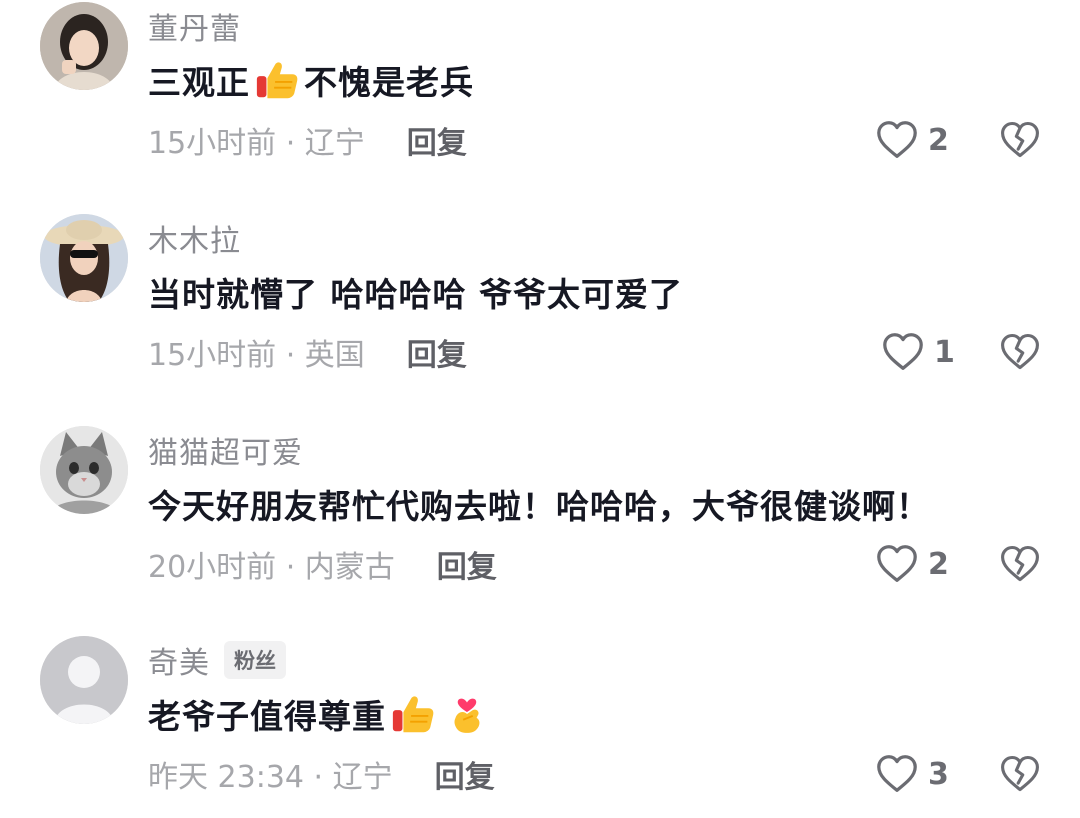  I want to click on comment-text: 当时就懵了 哈哈哈哈 爷爷太可爱了, so click(415, 292).